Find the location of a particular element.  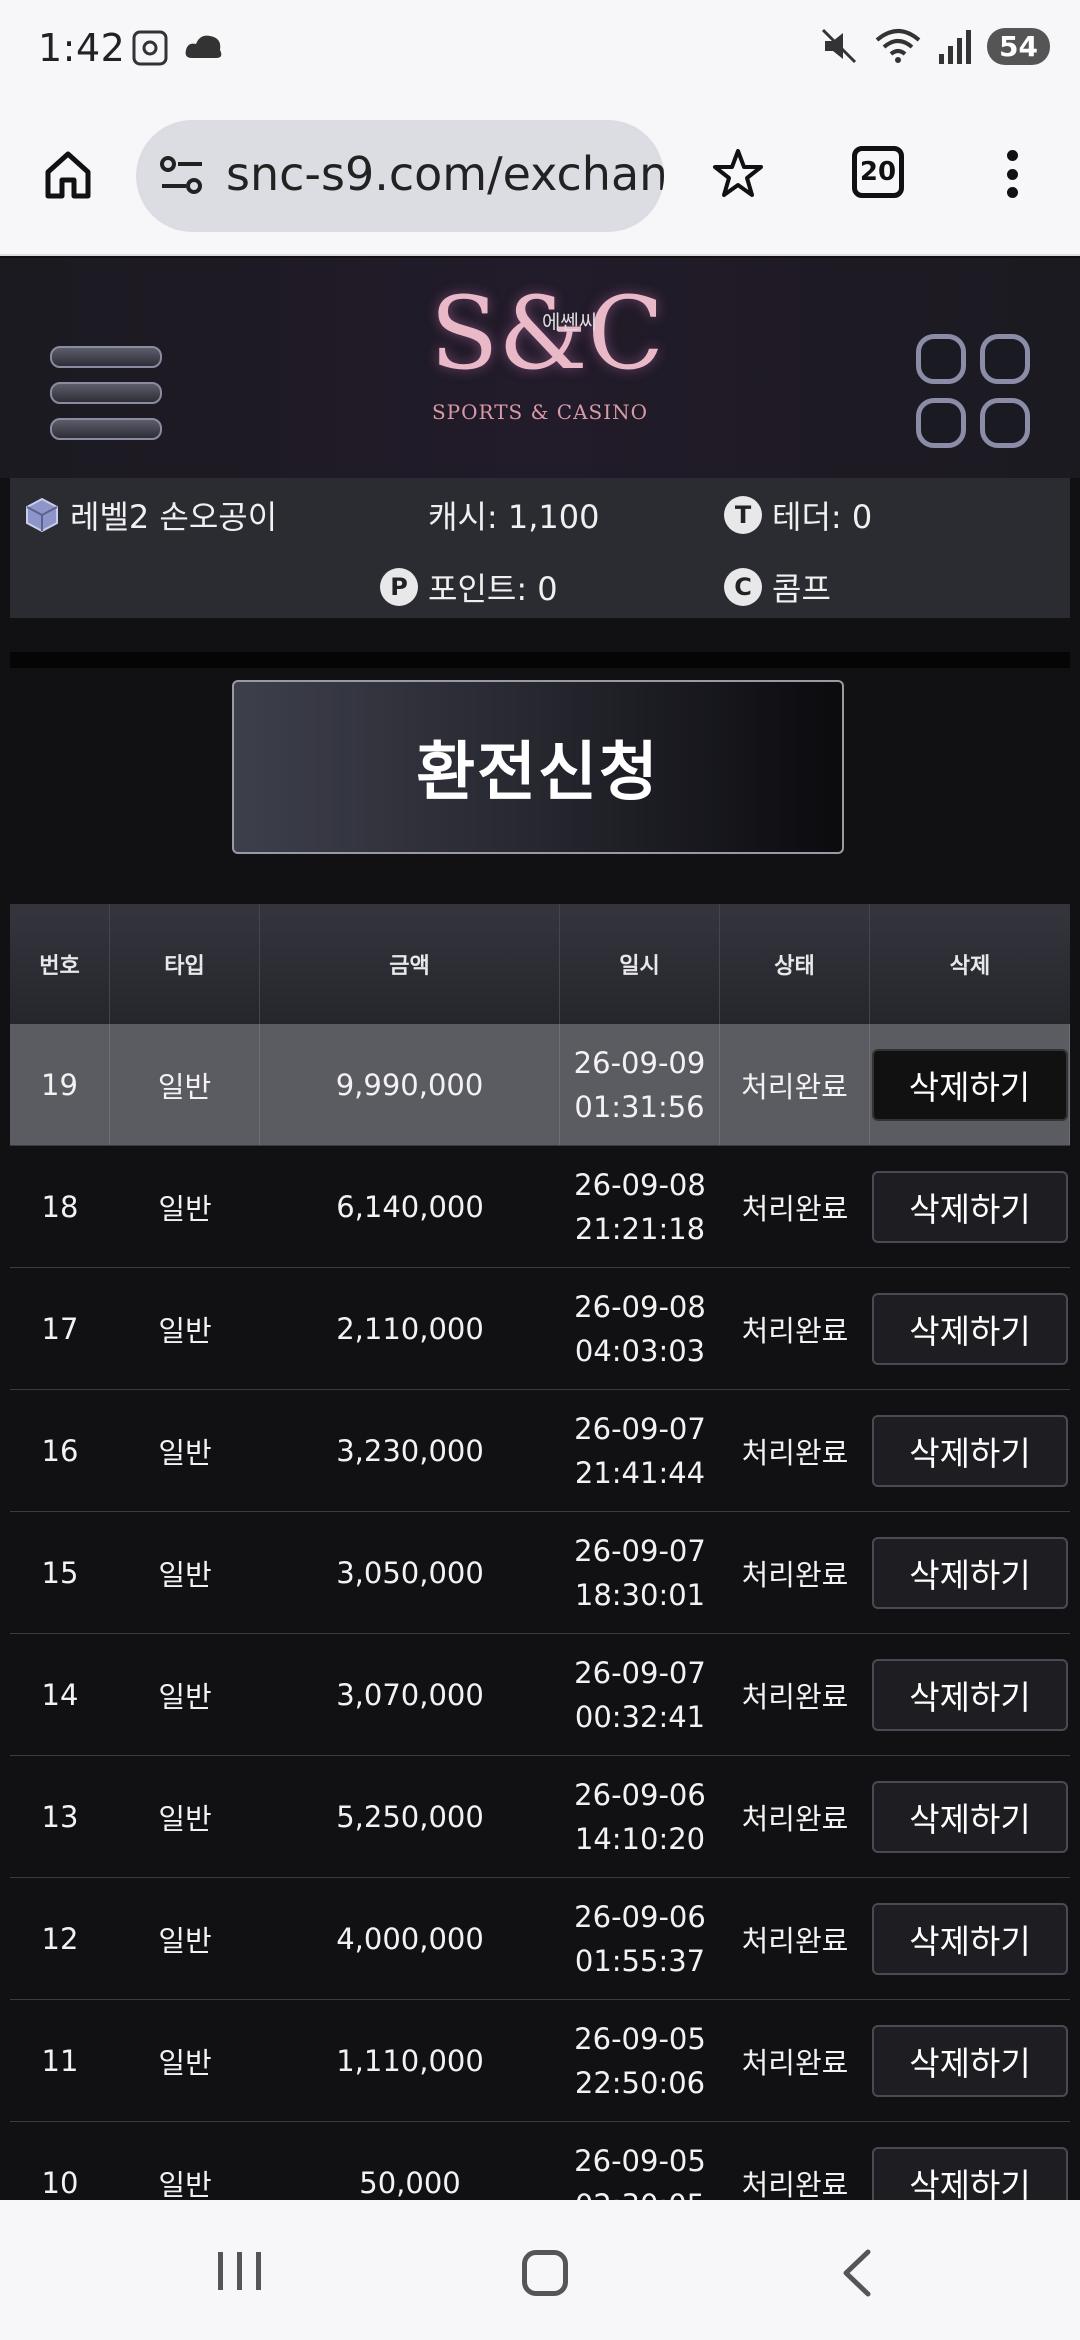

row-date: 26-09-05 is located at coordinates (640, 2038).